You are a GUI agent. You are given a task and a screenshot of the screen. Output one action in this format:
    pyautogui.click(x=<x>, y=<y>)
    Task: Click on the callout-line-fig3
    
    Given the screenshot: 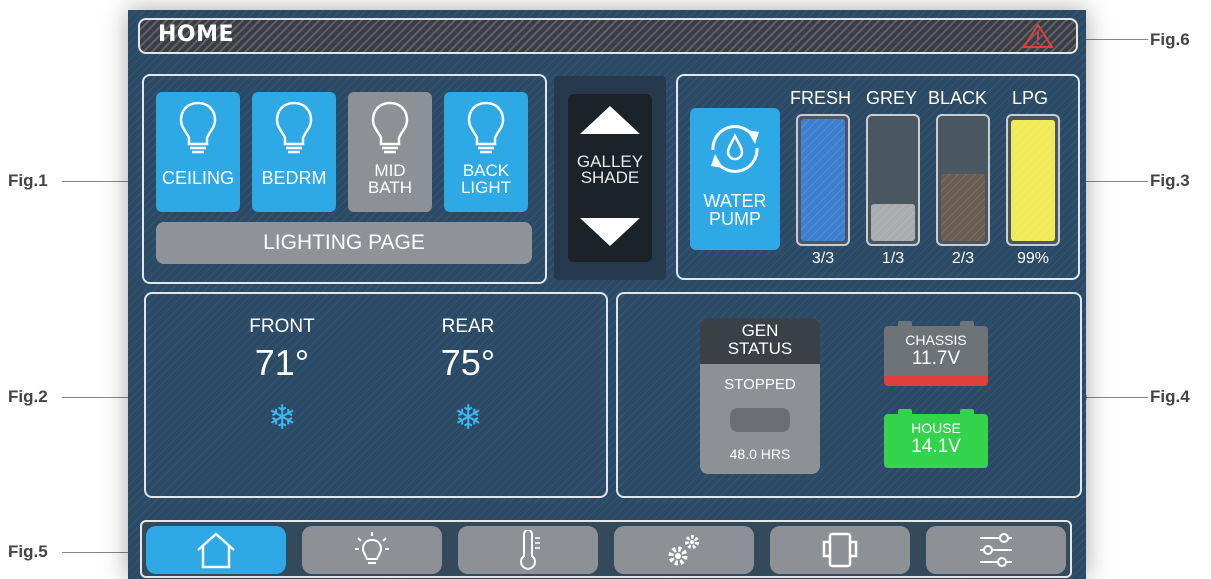 What is the action you would take?
    pyautogui.click(x=1112, y=181)
    